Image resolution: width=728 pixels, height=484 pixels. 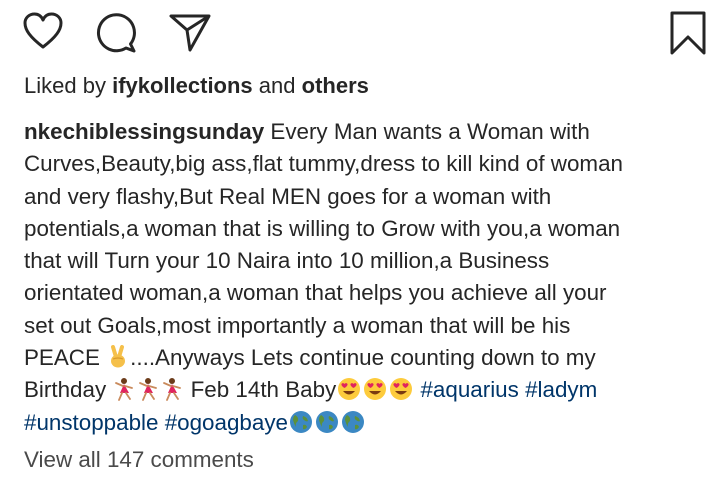 I want to click on likes-conj: and, so click(x=277, y=85).